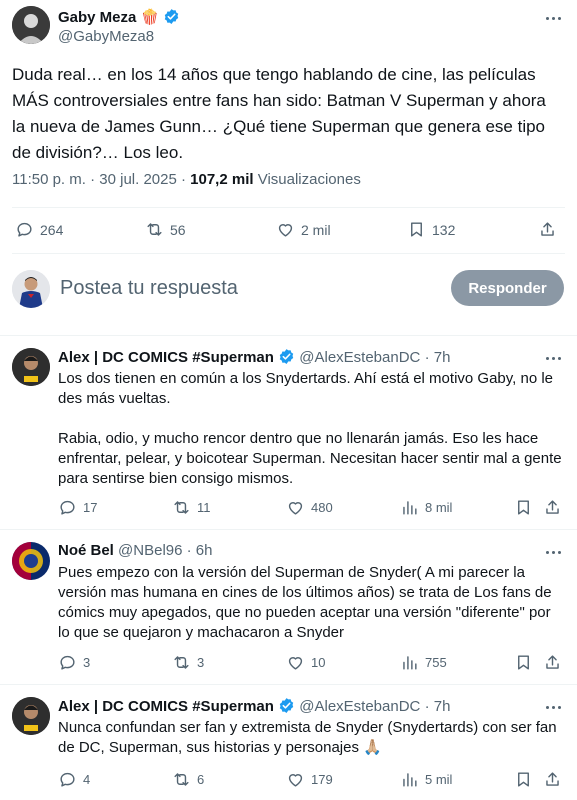 The image size is (577, 800). I want to click on reply-count: 264, so click(52, 229).